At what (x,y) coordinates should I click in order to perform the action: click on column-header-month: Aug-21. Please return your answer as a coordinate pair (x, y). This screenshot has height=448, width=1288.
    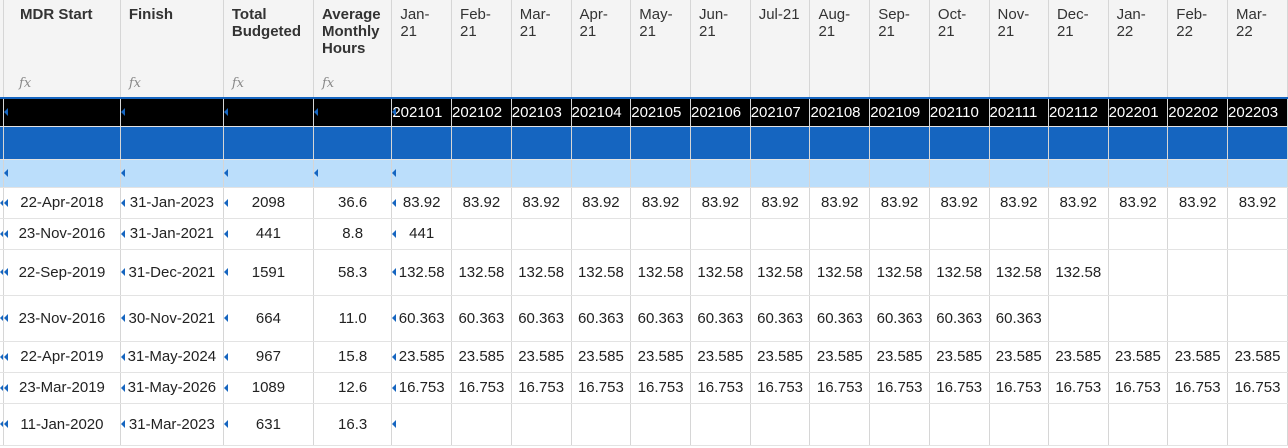
    Looking at the image, I should click on (840, 49).